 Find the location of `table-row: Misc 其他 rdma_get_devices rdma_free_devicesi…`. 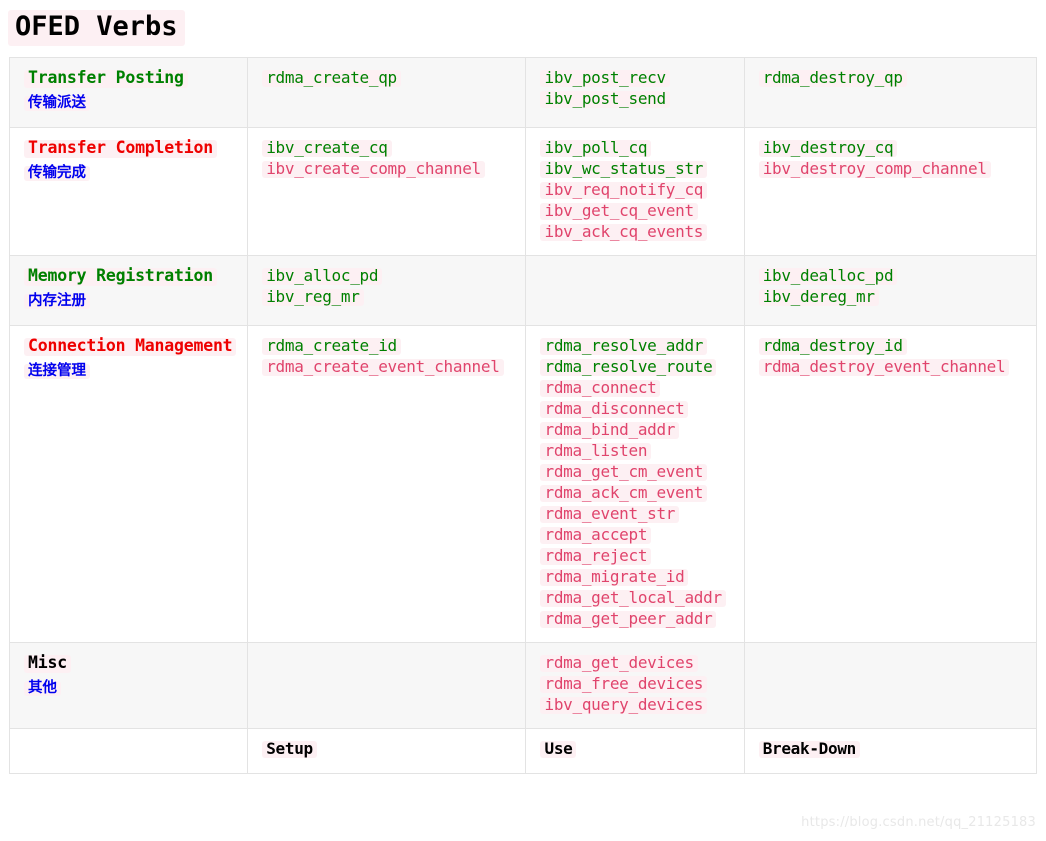

table-row: Misc 其他 rdma_get_devices rdma_free_devicesi… is located at coordinates (523, 685).